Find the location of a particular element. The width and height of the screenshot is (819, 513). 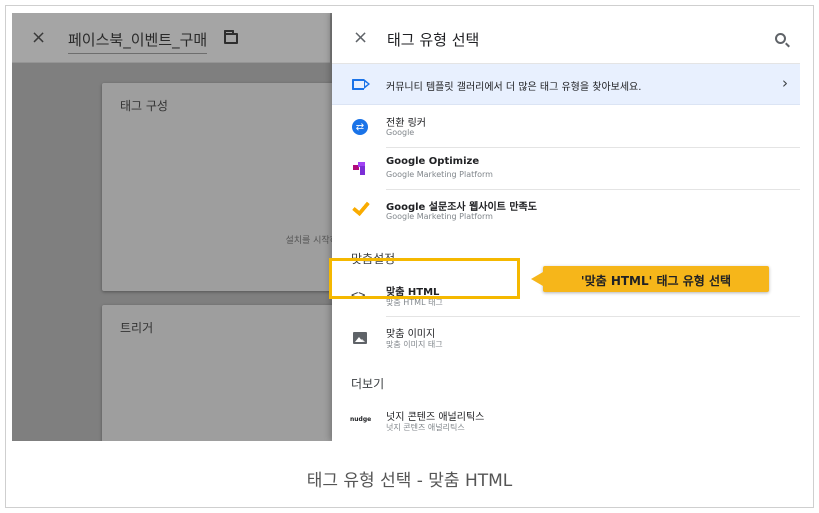

folder-icon is located at coordinates (231, 37).